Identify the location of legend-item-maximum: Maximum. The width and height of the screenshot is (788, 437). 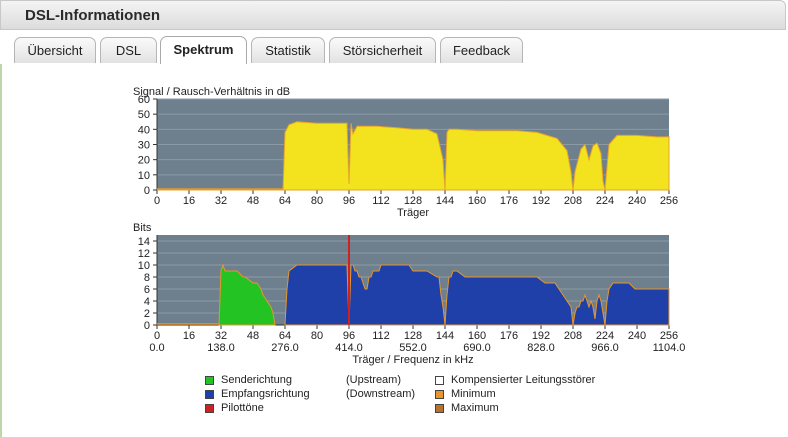
(467, 409).